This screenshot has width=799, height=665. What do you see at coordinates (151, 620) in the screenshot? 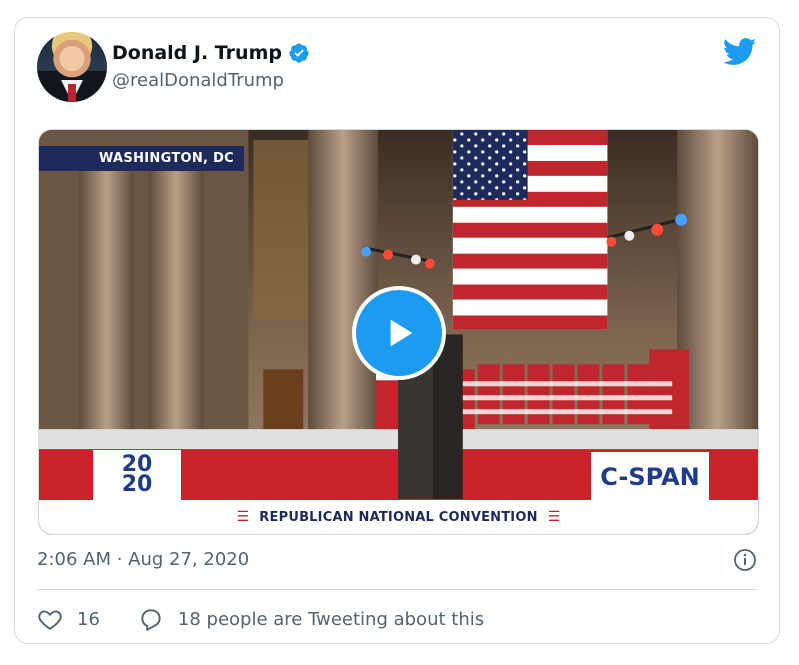
I see `speech-bubble-icon` at bounding box center [151, 620].